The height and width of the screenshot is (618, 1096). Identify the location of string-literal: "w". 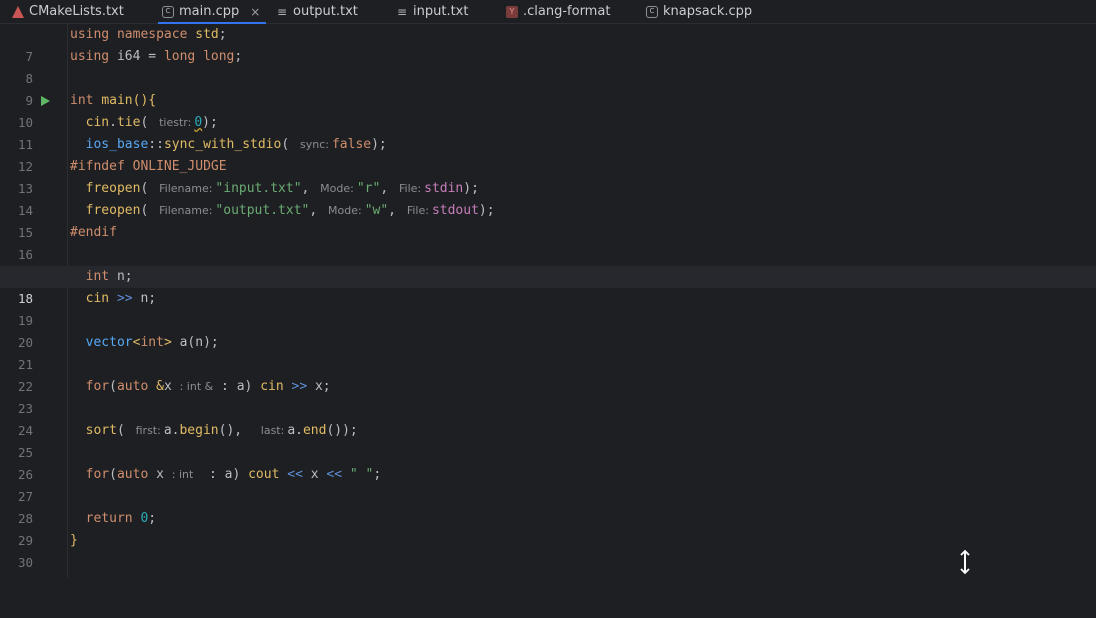
(376, 210).